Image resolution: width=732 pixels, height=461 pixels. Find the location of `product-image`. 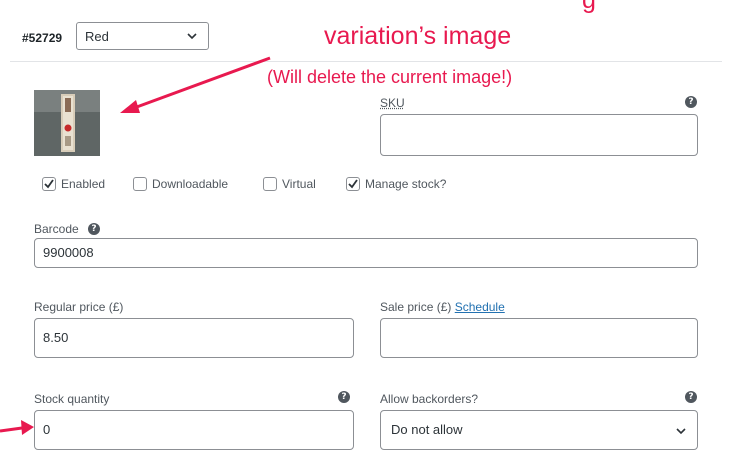

product-image is located at coordinates (67, 123).